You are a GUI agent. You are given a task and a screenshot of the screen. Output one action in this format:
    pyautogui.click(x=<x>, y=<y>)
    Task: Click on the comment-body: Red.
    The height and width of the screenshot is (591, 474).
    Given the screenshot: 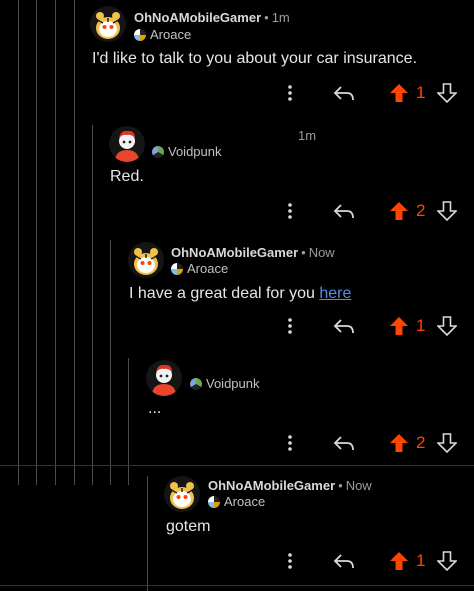 What is the action you would take?
    pyautogui.click(x=127, y=176)
    